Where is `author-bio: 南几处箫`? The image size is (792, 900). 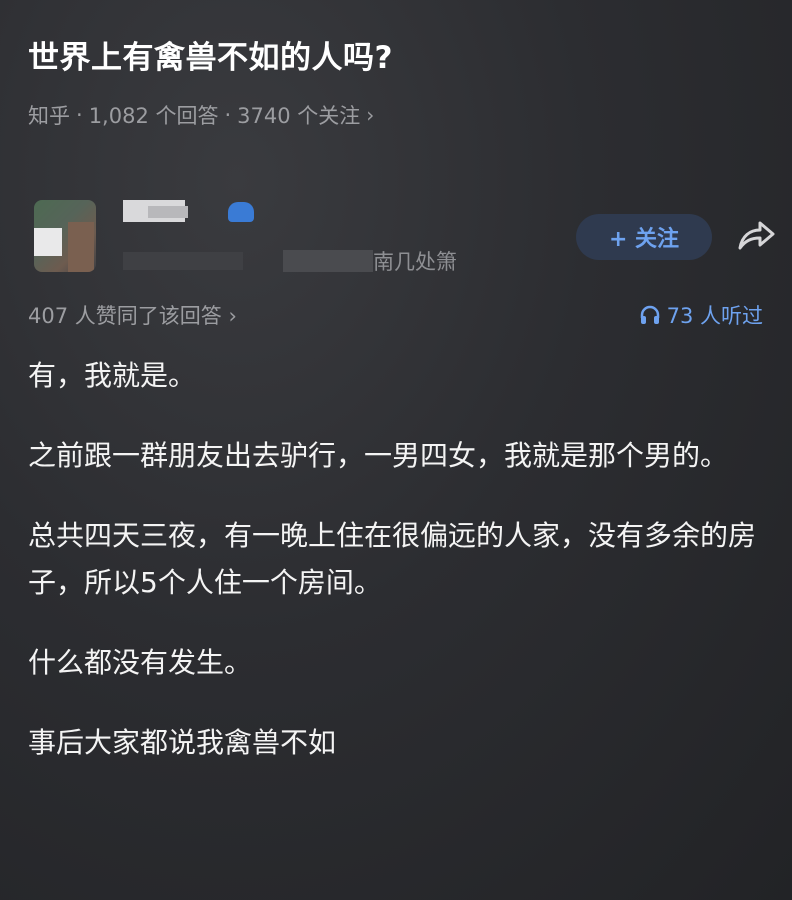
author-bio: 南几处箫 is located at coordinates (415, 262).